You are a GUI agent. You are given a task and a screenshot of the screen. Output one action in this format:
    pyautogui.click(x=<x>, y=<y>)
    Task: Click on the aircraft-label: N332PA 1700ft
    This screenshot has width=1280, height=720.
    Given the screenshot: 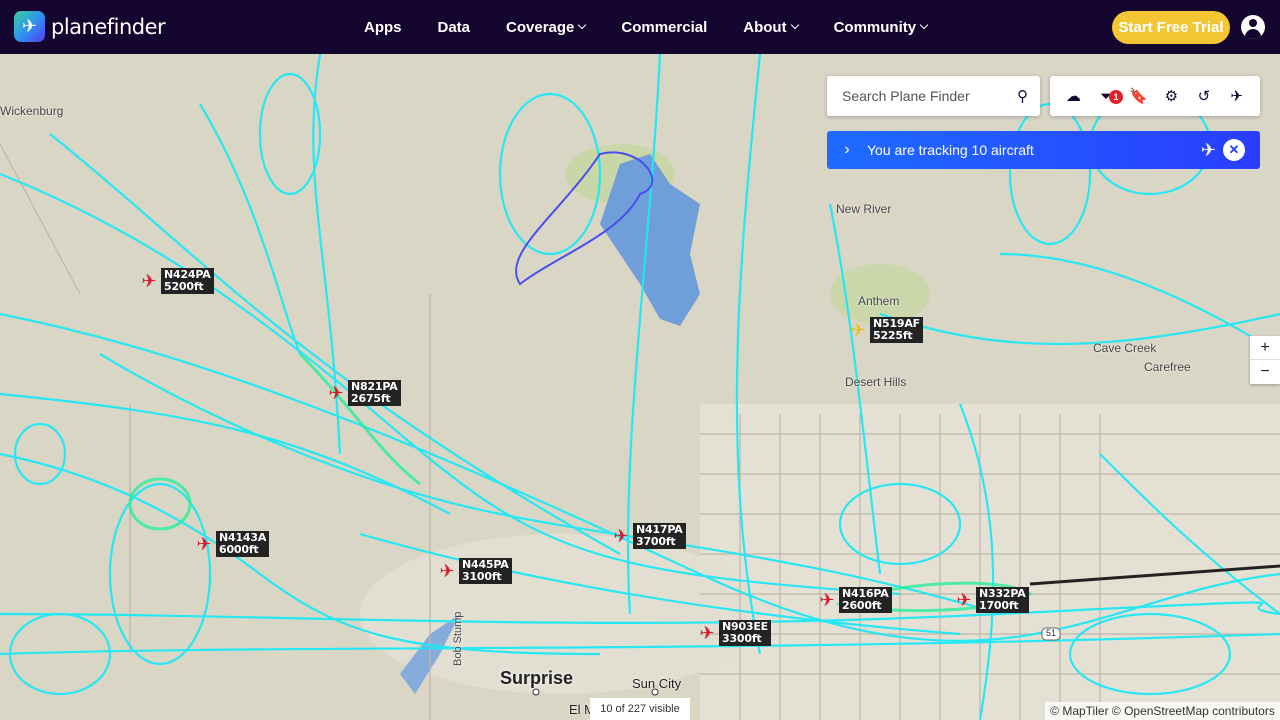 What is the action you would take?
    pyautogui.click(x=1002, y=600)
    